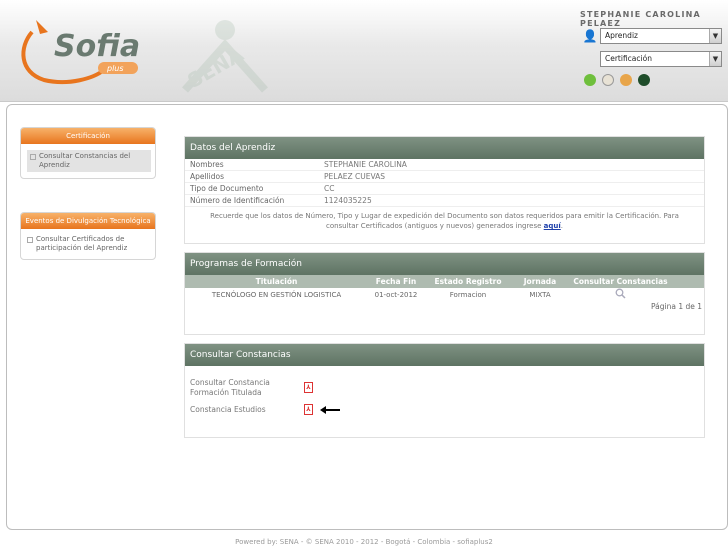 The width and height of the screenshot is (728, 546). I want to click on sidebar-box-title: Eventos de Divulgación Tecnológica, so click(88, 221).